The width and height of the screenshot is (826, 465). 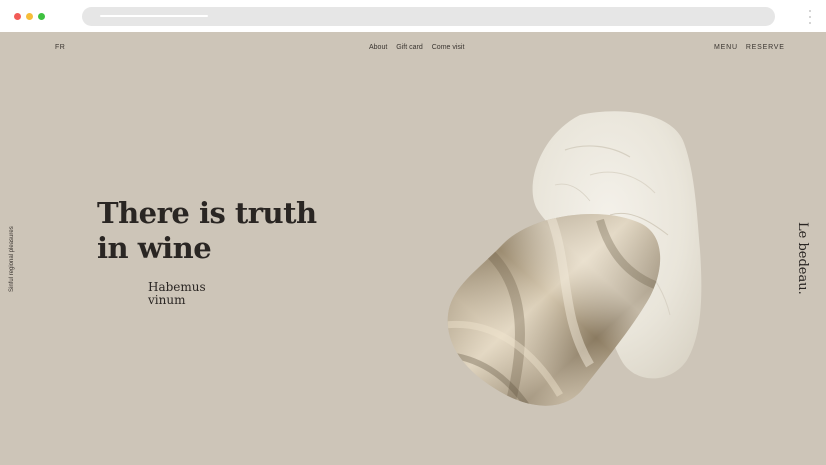 What do you see at coordinates (167, 300) in the screenshot?
I see `hero-subheadline-line: vinum` at bounding box center [167, 300].